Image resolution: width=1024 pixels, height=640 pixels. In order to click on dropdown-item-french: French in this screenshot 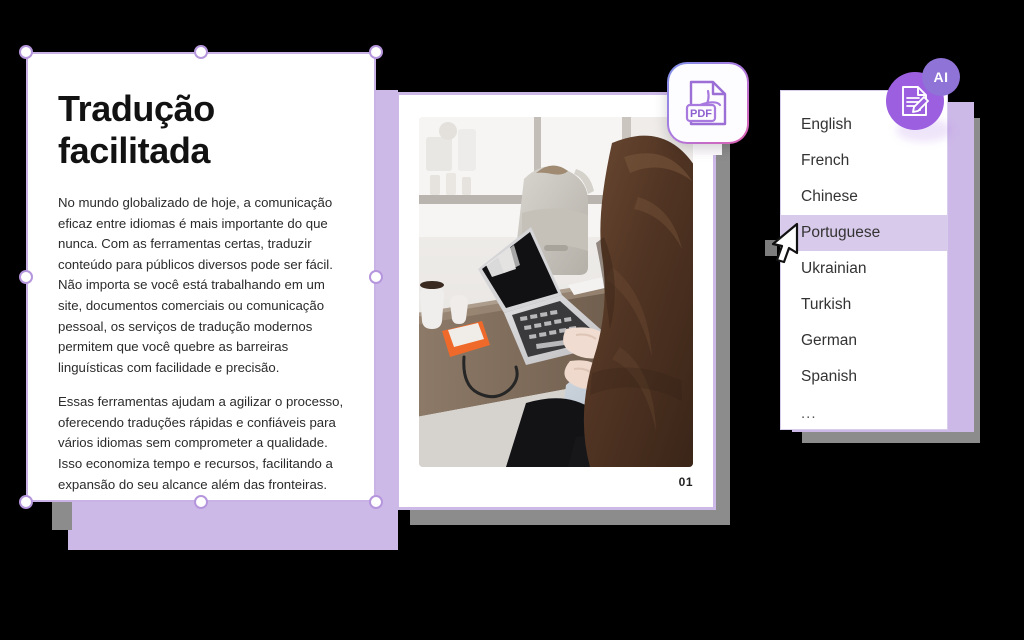, I will do `click(864, 161)`.